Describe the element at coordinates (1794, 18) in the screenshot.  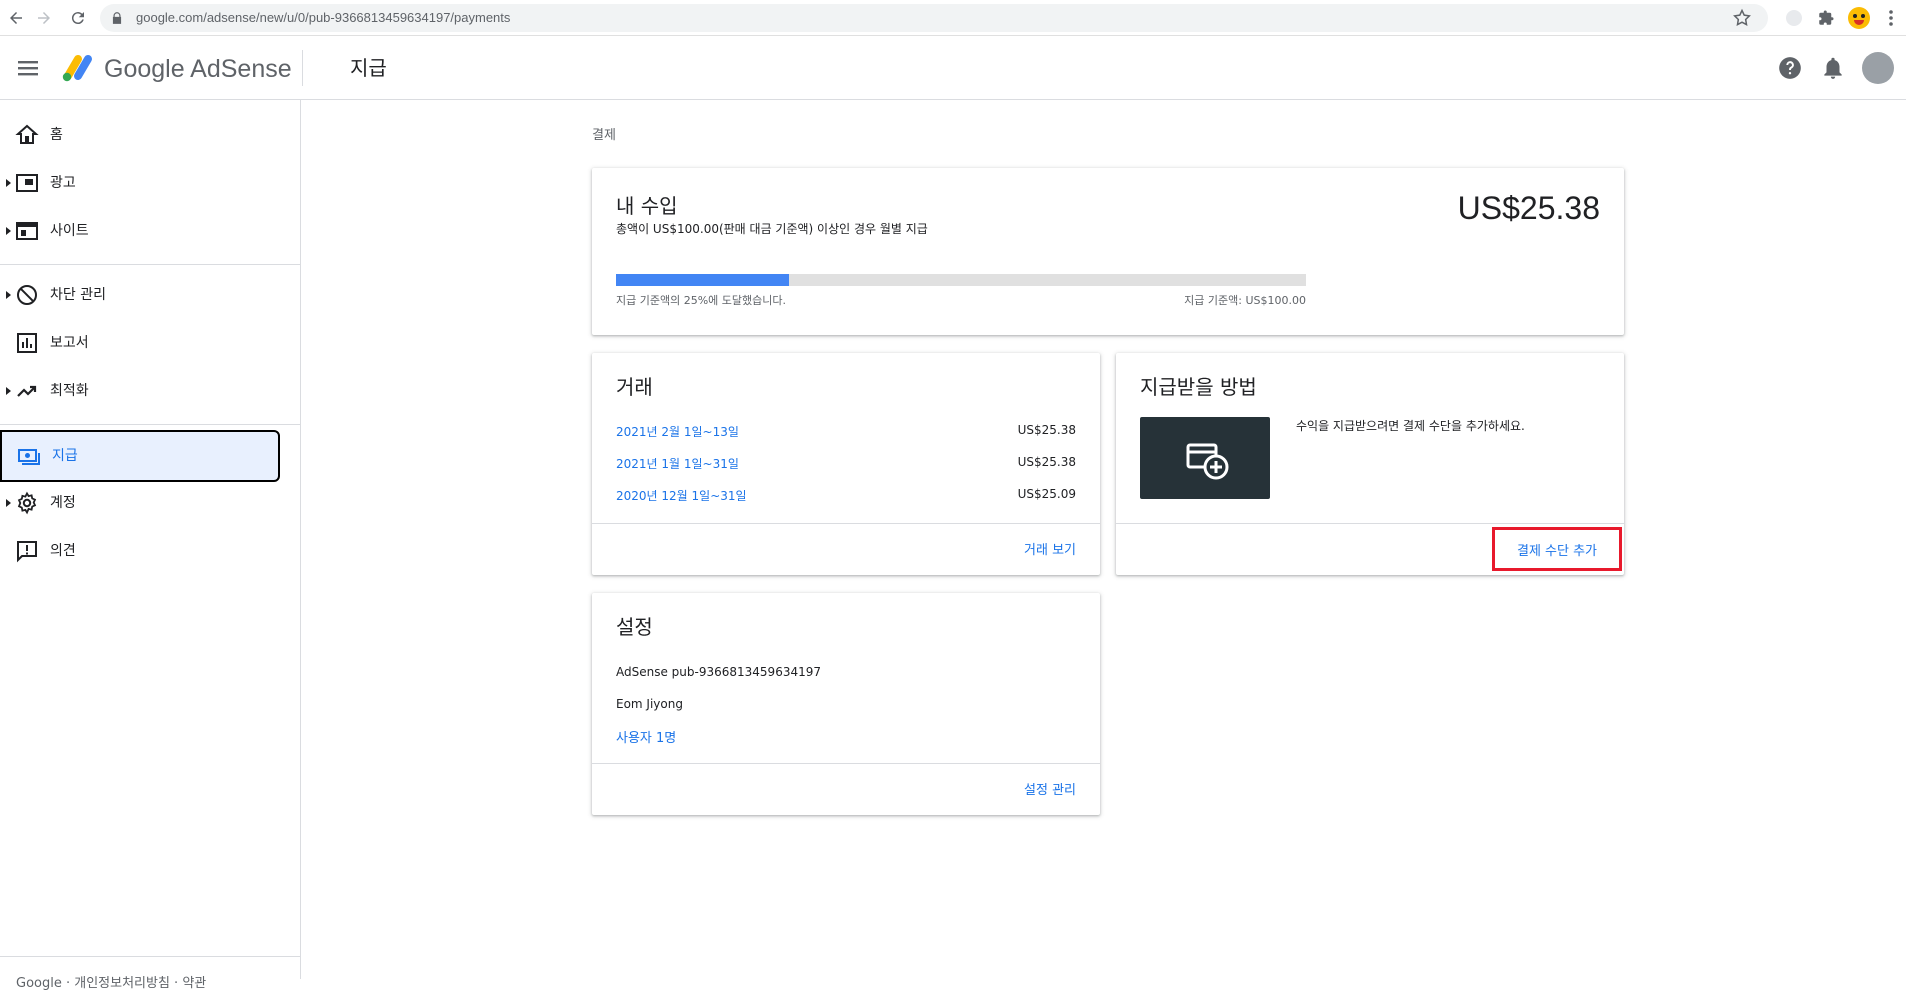
I see `extension-icon` at that location.